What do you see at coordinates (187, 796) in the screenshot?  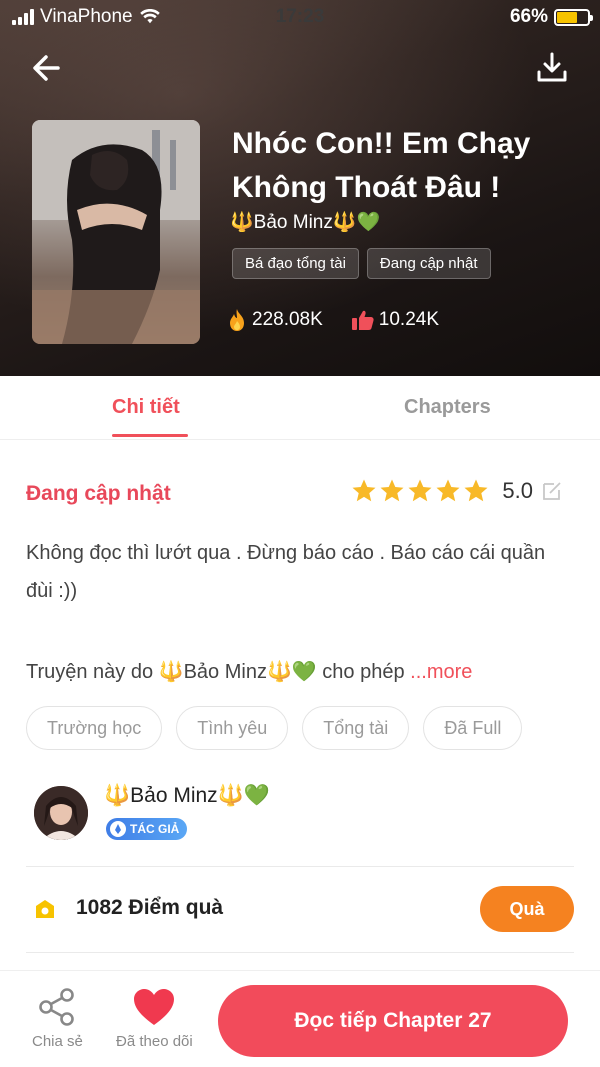 I see `author-name: 🔱Bảo Minz🔱💚` at bounding box center [187, 796].